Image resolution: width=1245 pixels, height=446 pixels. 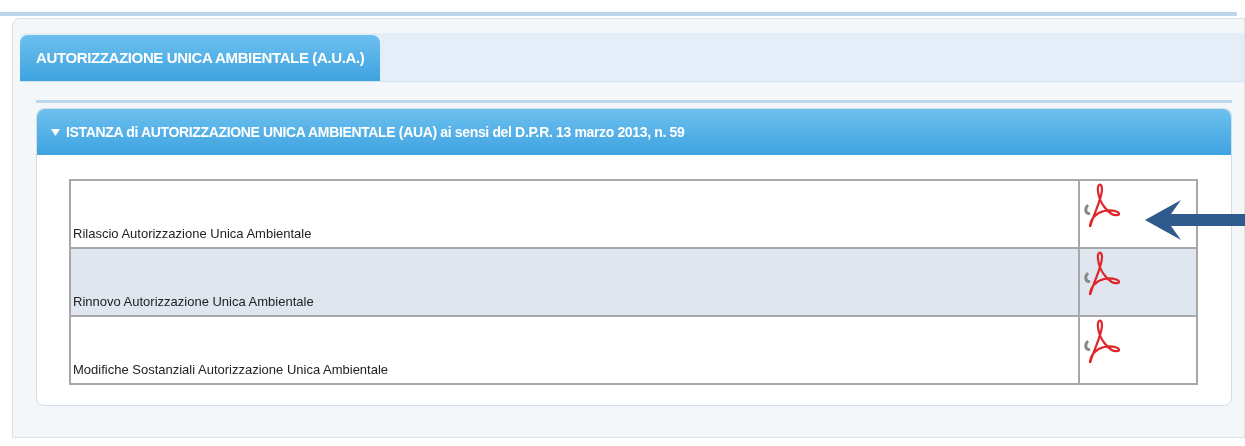 What do you see at coordinates (200, 58) in the screenshot?
I see `section-tab: AUTORIZZAZIONE UNICA AMBIENTALE (A.U.A.)` at bounding box center [200, 58].